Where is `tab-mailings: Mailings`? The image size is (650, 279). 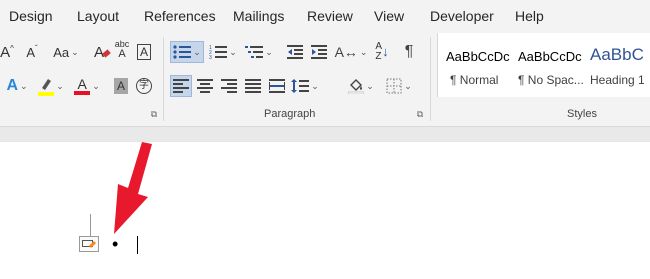
tab-mailings: Mailings is located at coordinates (258, 16).